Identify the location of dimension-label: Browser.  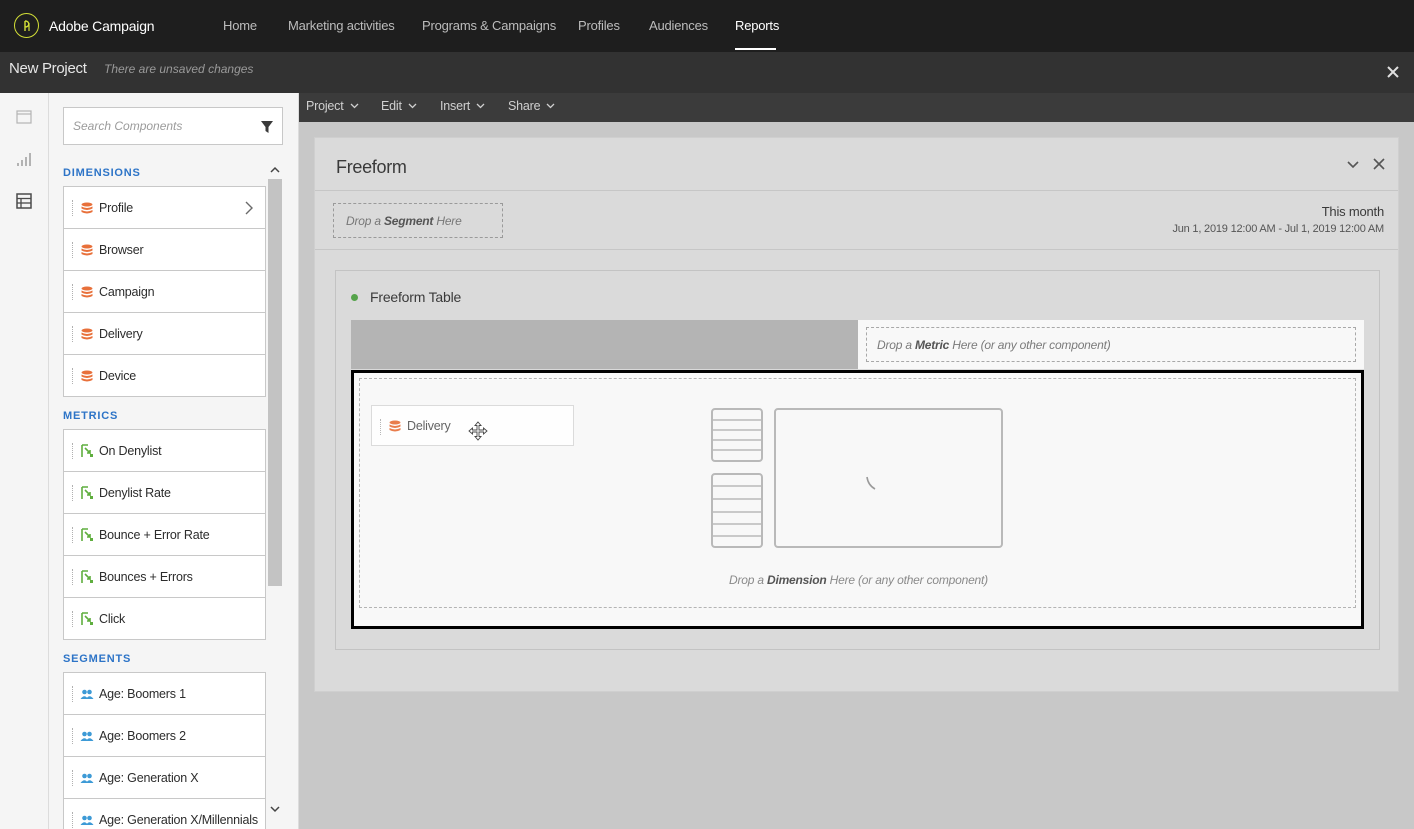
(121, 249).